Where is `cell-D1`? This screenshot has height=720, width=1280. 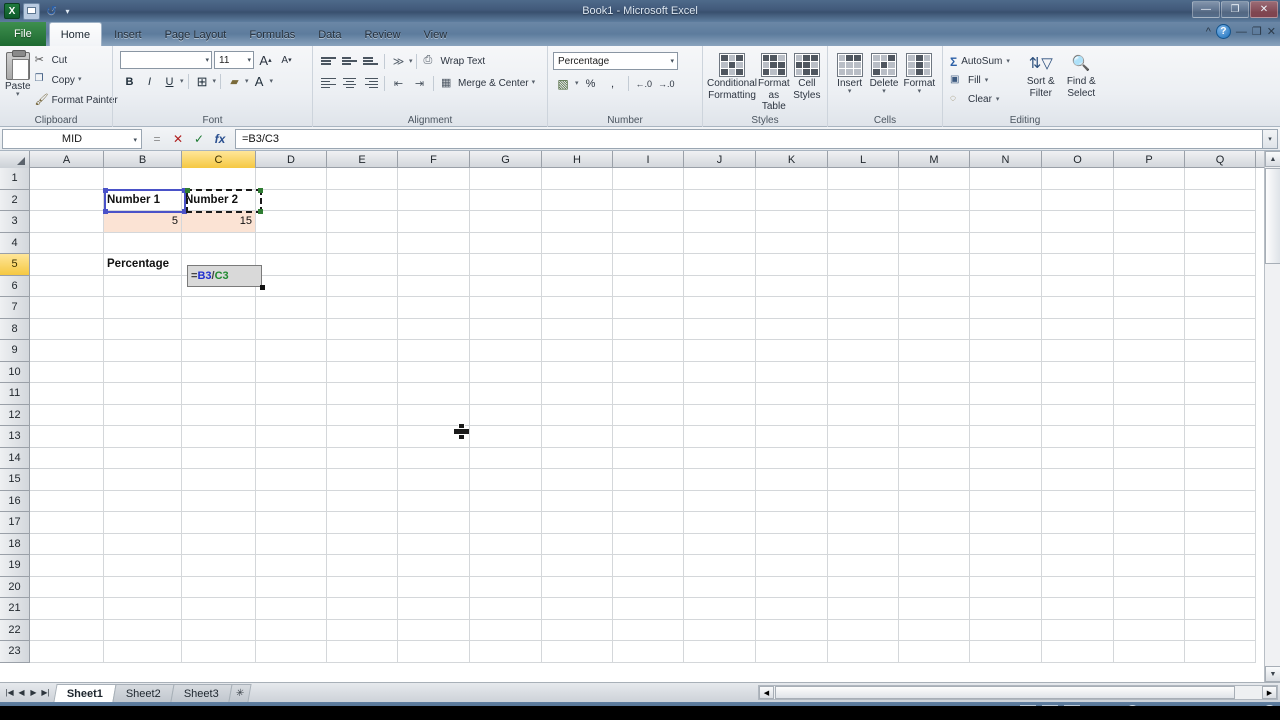 cell-D1 is located at coordinates (291, 179).